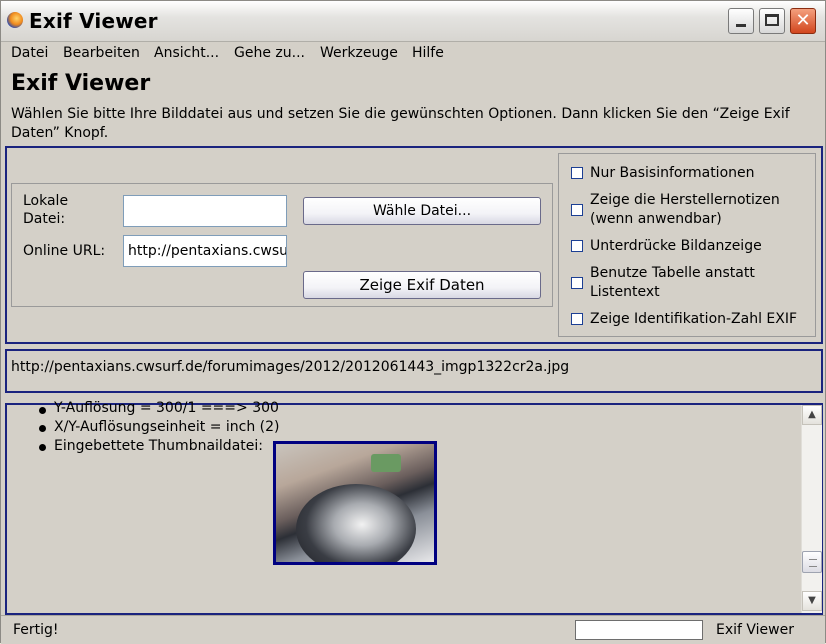 Image resolution: width=826 pixels, height=644 pixels. I want to click on output-scrollbar: ▲ ▼, so click(811, 509).